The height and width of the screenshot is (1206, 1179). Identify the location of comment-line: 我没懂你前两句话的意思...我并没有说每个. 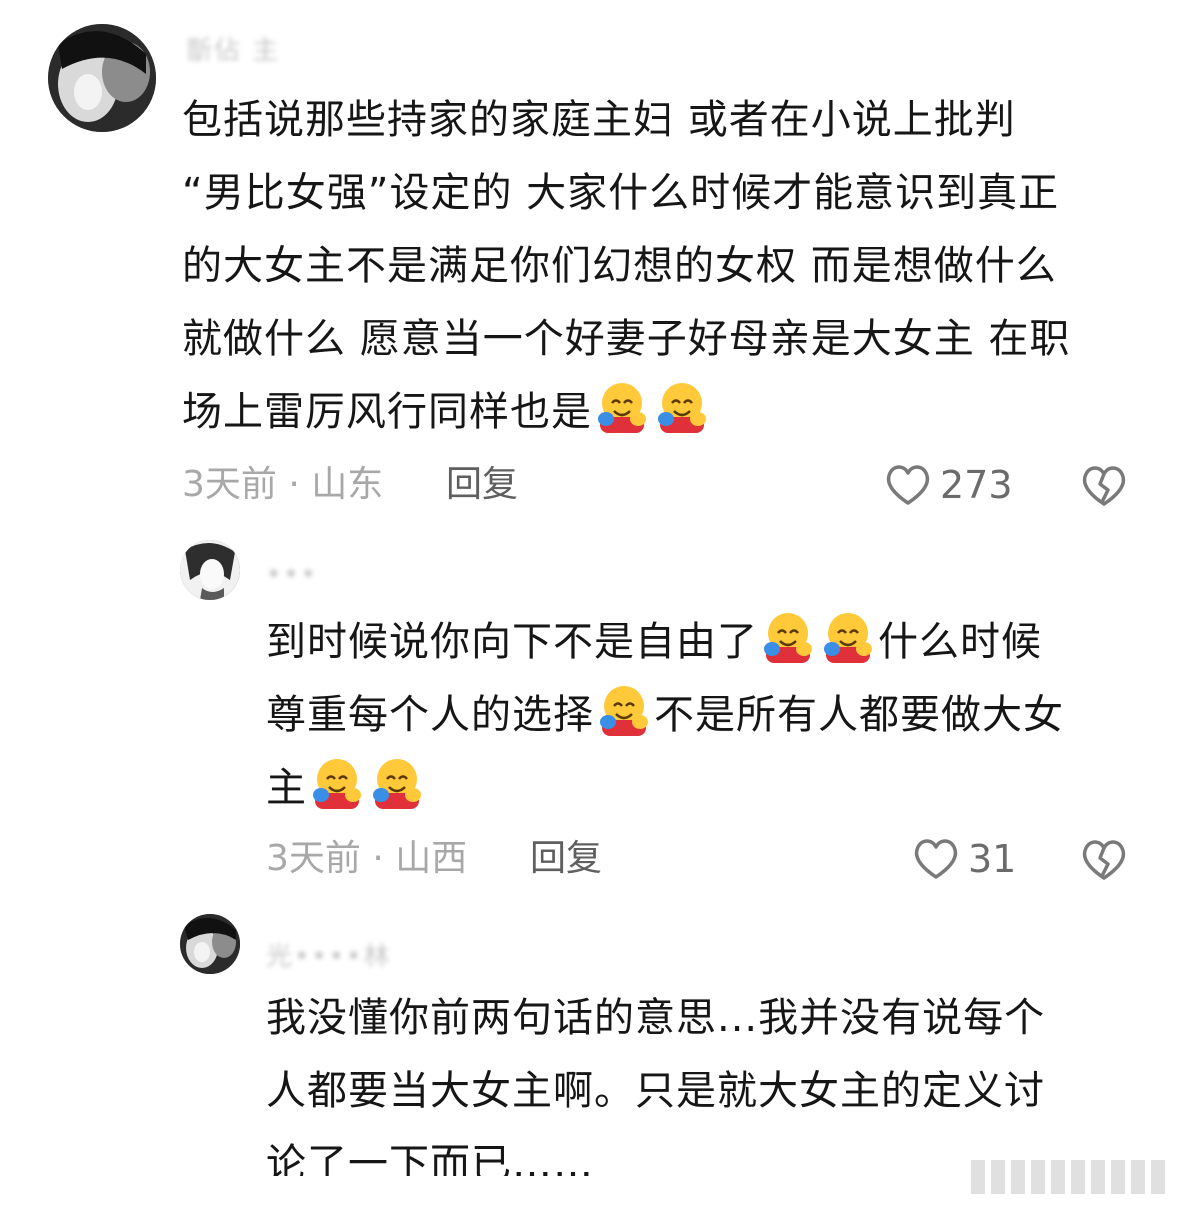
(656, 1018).